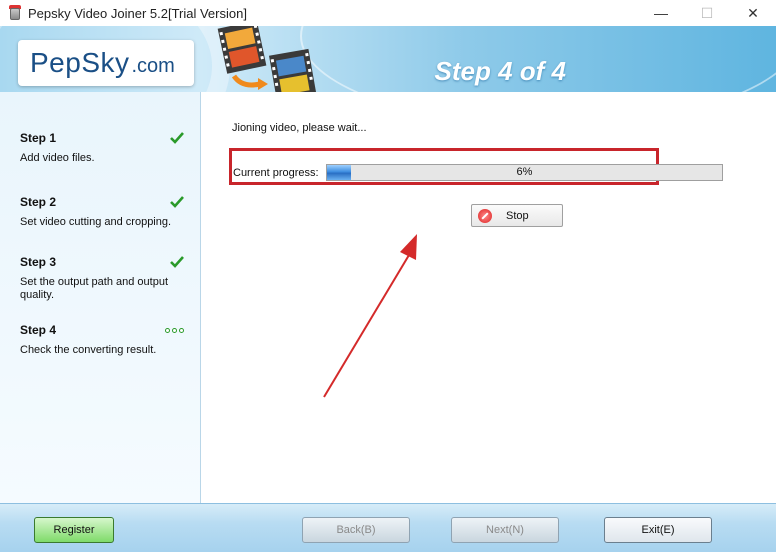 Image resolution: width=776 pixels, height=552 pixels. I want to click on stop-label: Stop, so click(517, 215).